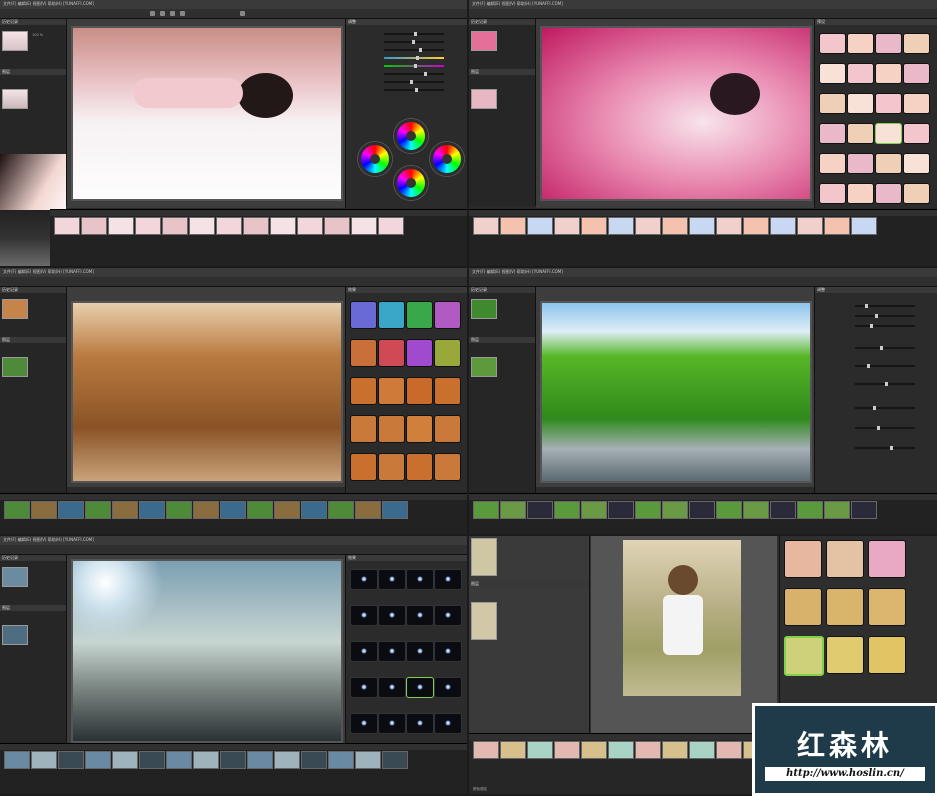 This screenshot has height=796, width=937. I want to click on color-wheel-shadows, so click(375, 159).